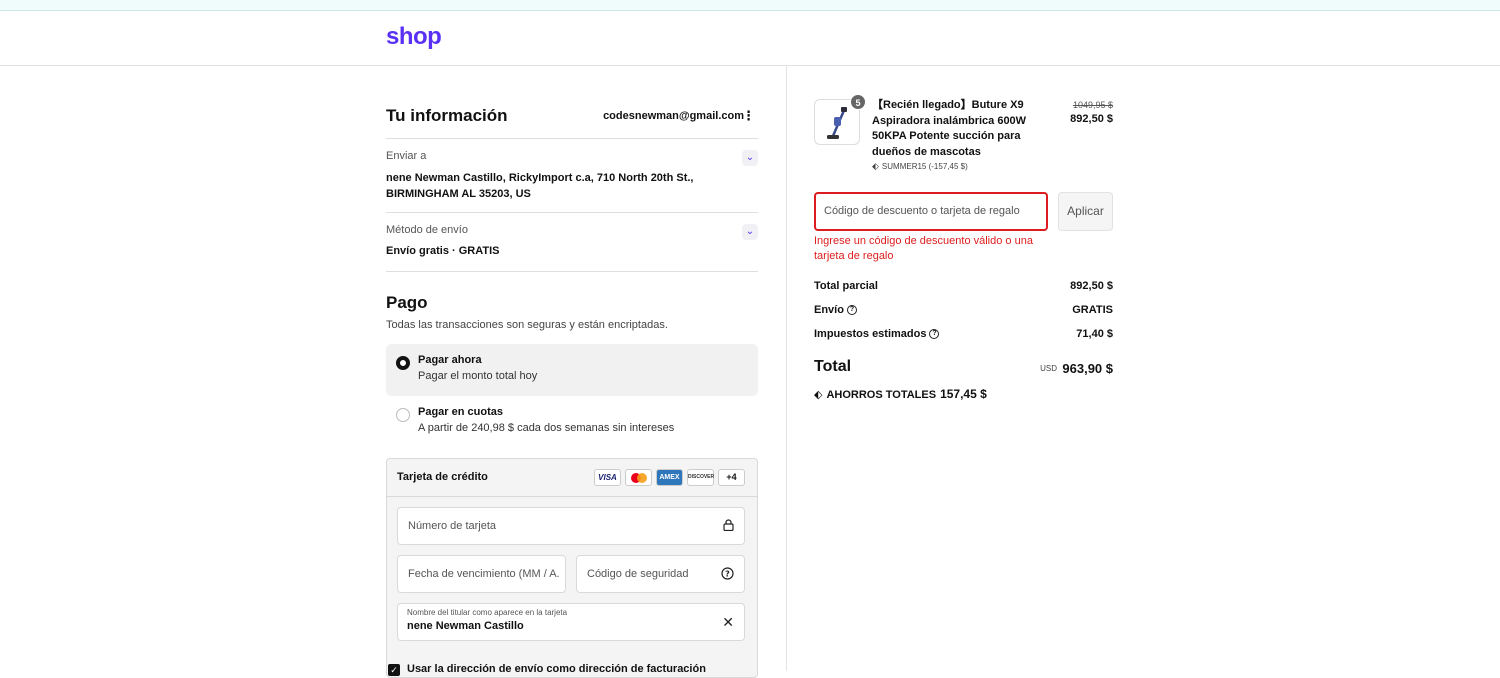 This screenshot has width=1500, height=678. I want to click on security-code-field: Código de seguridad ?, so click(660, 574).